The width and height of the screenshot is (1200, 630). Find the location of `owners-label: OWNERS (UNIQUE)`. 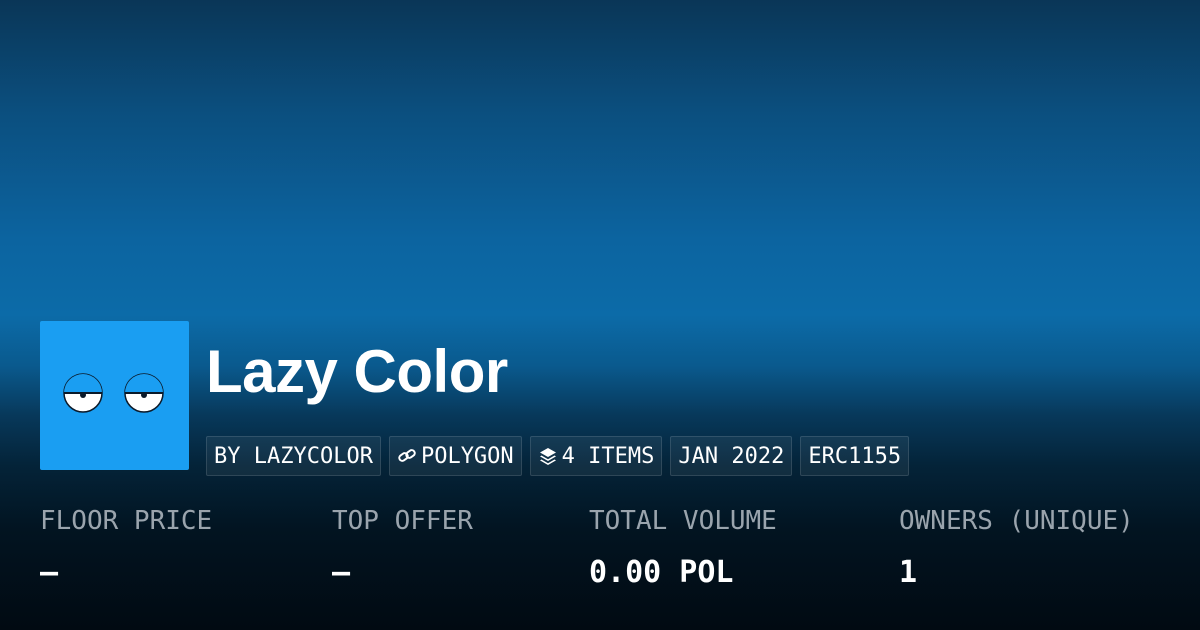

owners-label: OWNERS (UNIQUE) is located at coordinates (1016, 521).